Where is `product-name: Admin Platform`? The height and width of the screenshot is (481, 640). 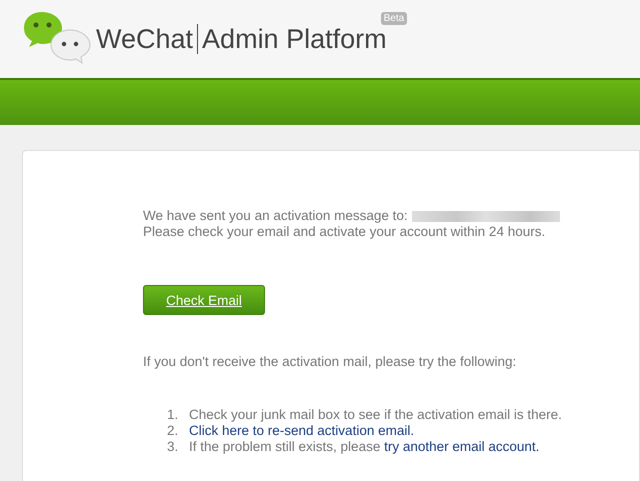 product-name: Admin Platform is located at coordinates (294, 39).